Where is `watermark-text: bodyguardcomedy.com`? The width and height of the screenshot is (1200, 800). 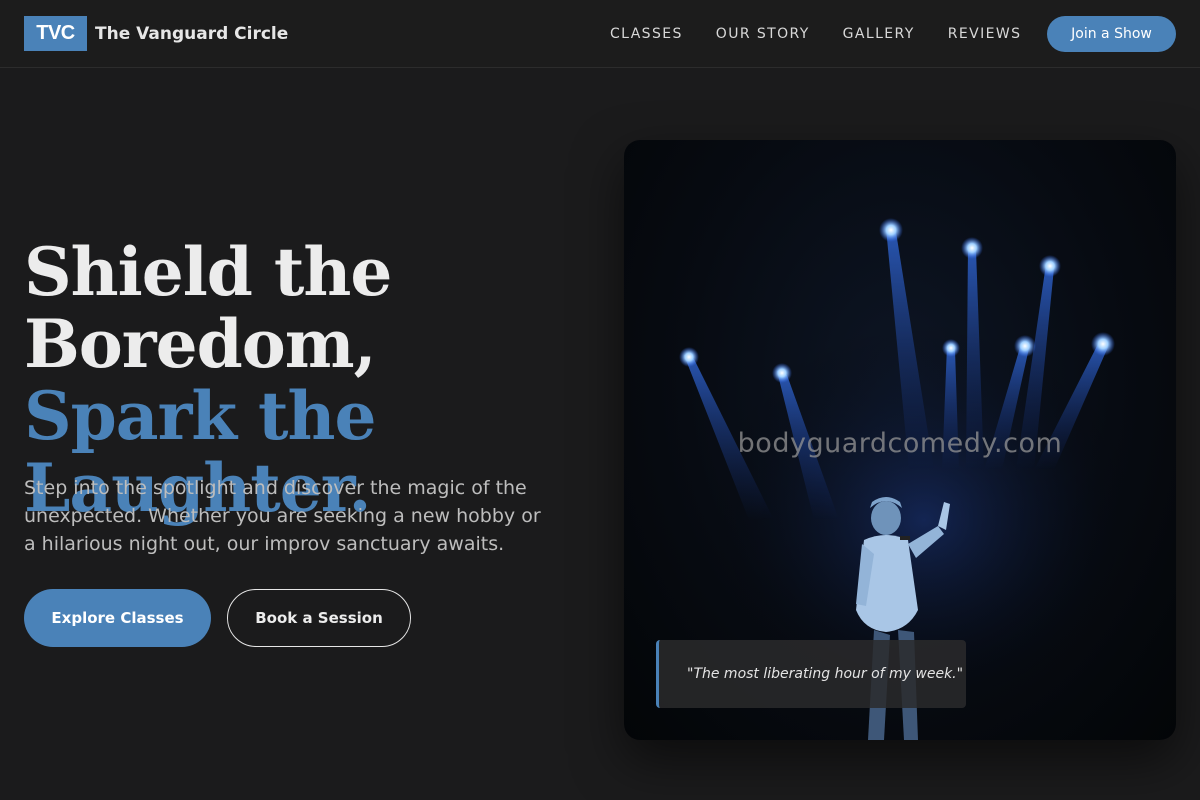 watermark-text: bodyguardcomedy.com is located at coordinates (900, 443).